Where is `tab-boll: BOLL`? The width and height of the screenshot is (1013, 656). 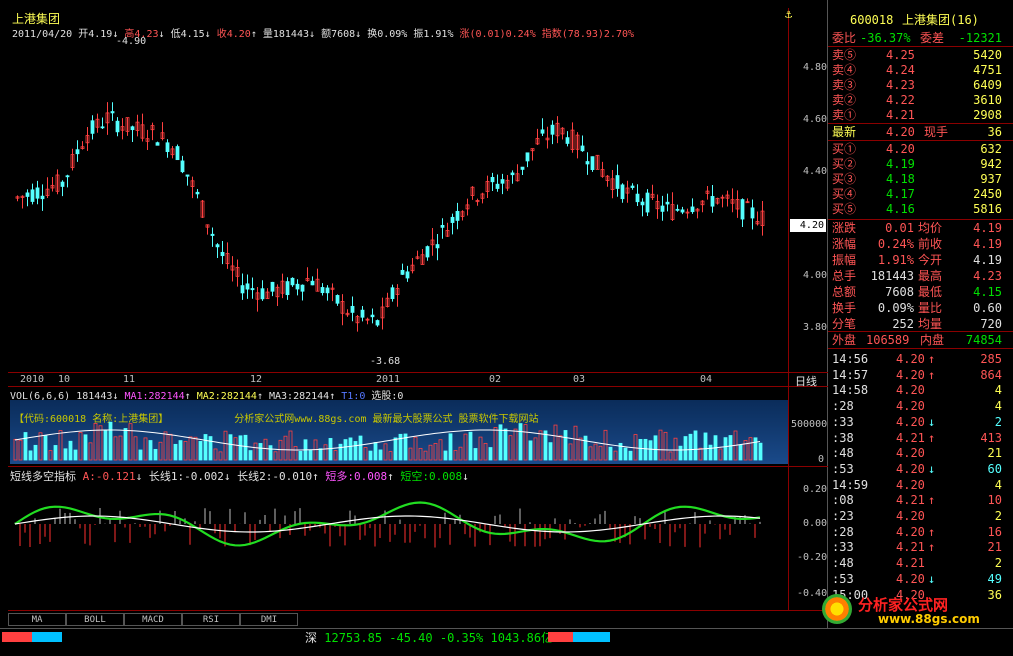
tab-boll: BOLL is located at coordinates (95, 619).